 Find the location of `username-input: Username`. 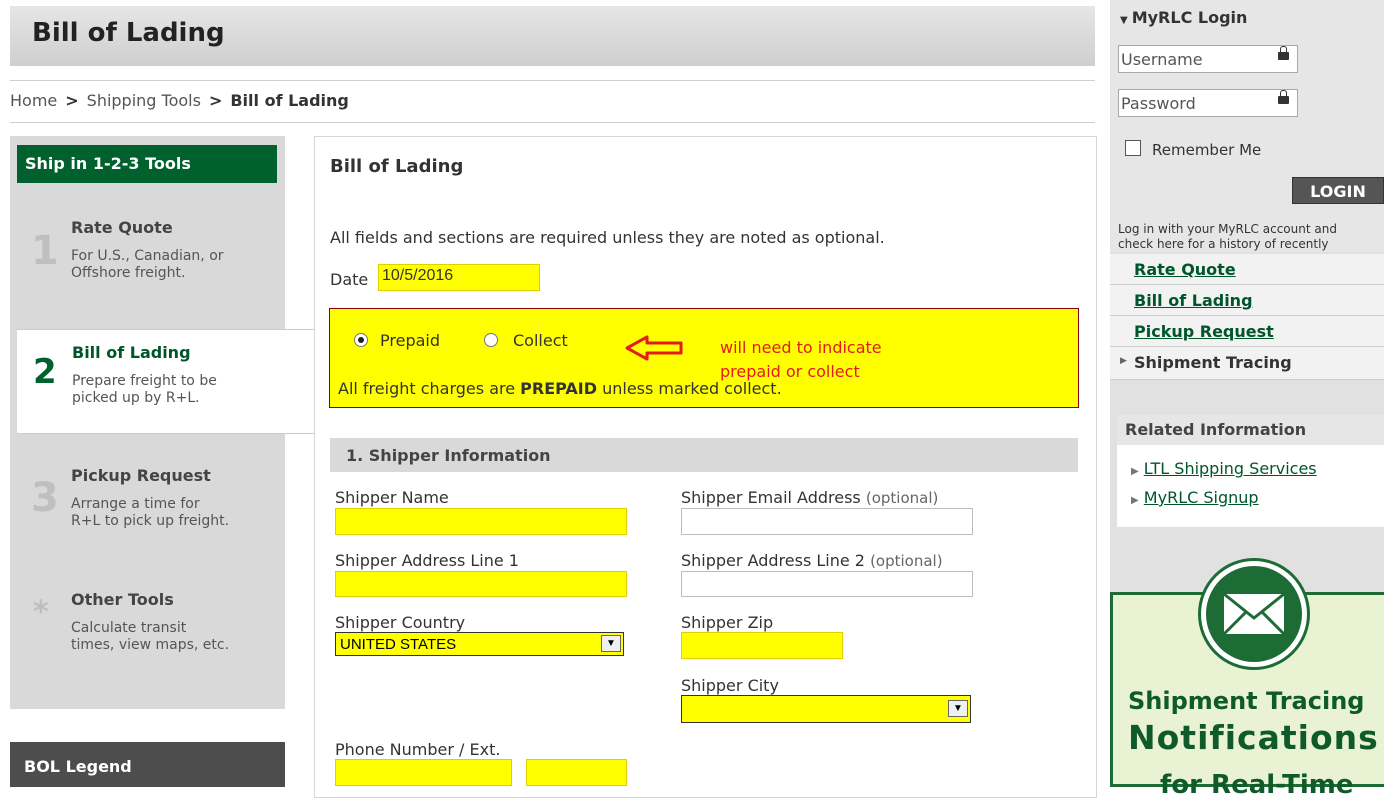

username-input: Username is located at coordinates (1208, 59).